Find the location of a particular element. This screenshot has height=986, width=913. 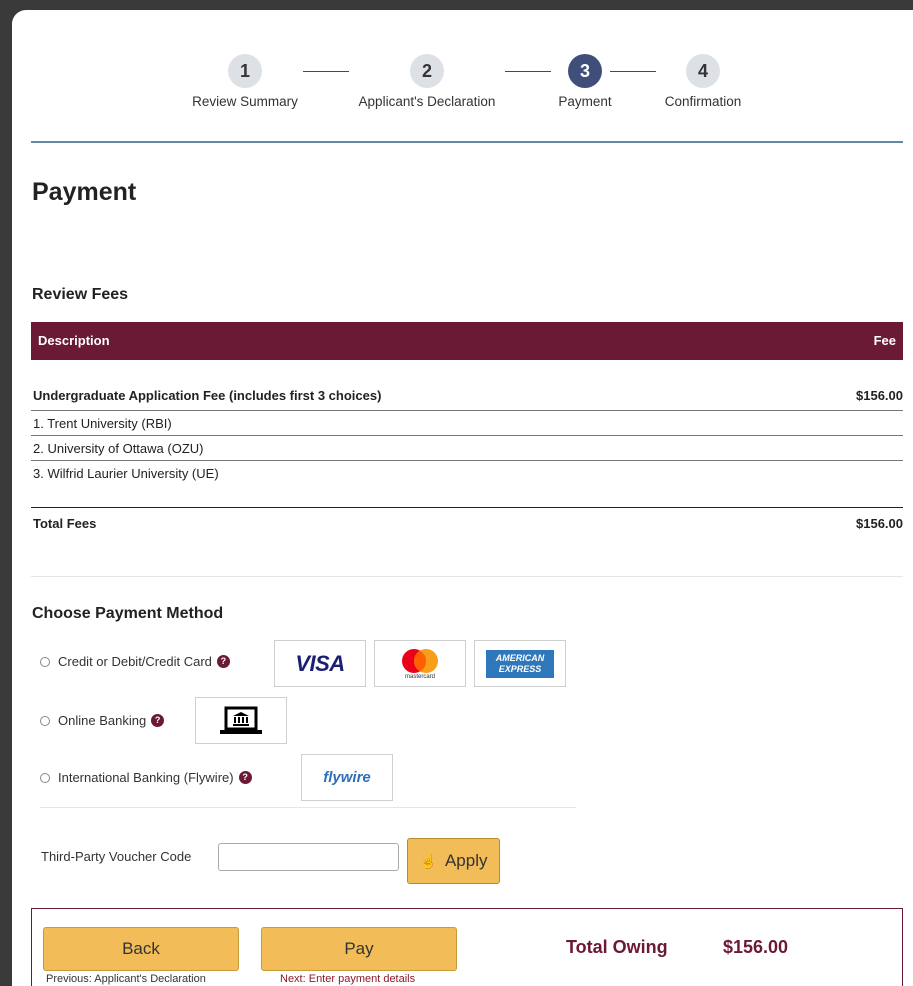

payment-option-flywire: International Banking (Flywire) ? is located at coordinates (146, 777).